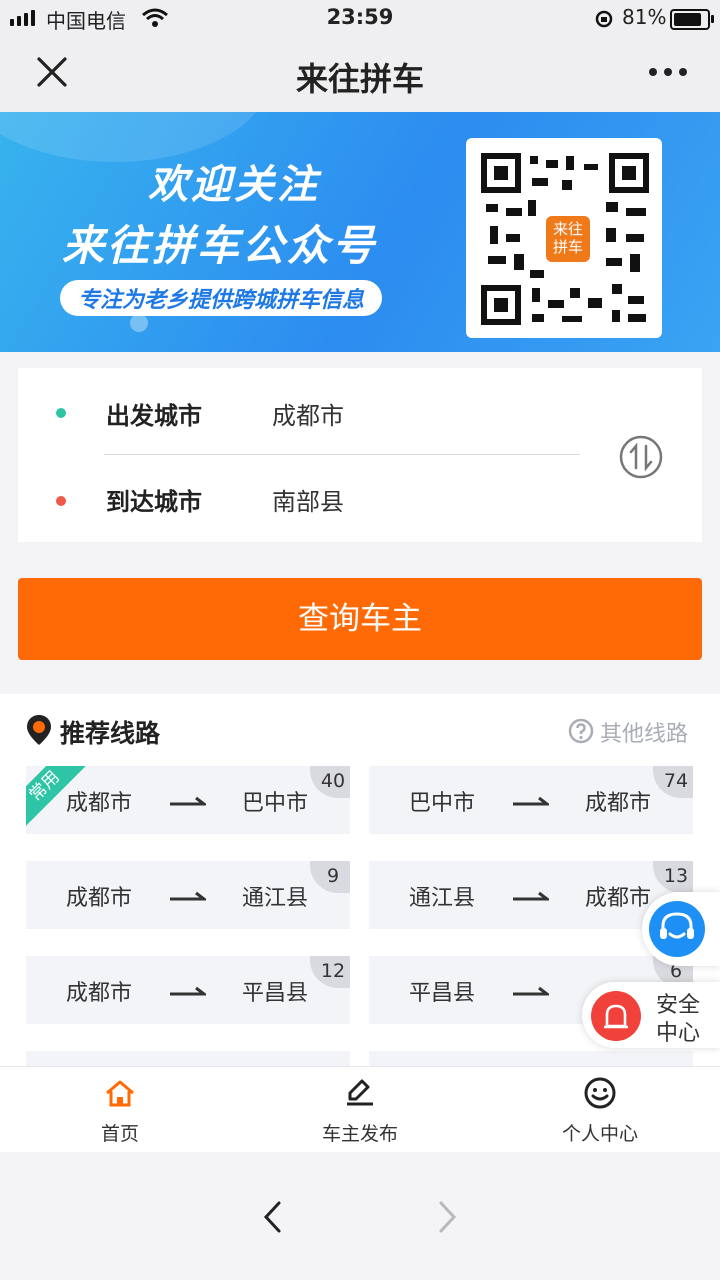 Image resolution: width=720 pixels, height=1280 pixels. I want to click on route-to: 平昌县, so click(275, 993).